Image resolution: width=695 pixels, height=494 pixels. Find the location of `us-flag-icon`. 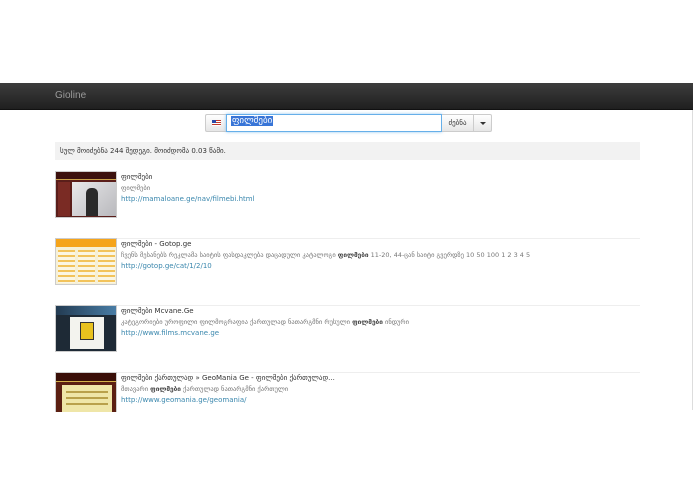

us-flag-icon is located at coordinates (216, 123).